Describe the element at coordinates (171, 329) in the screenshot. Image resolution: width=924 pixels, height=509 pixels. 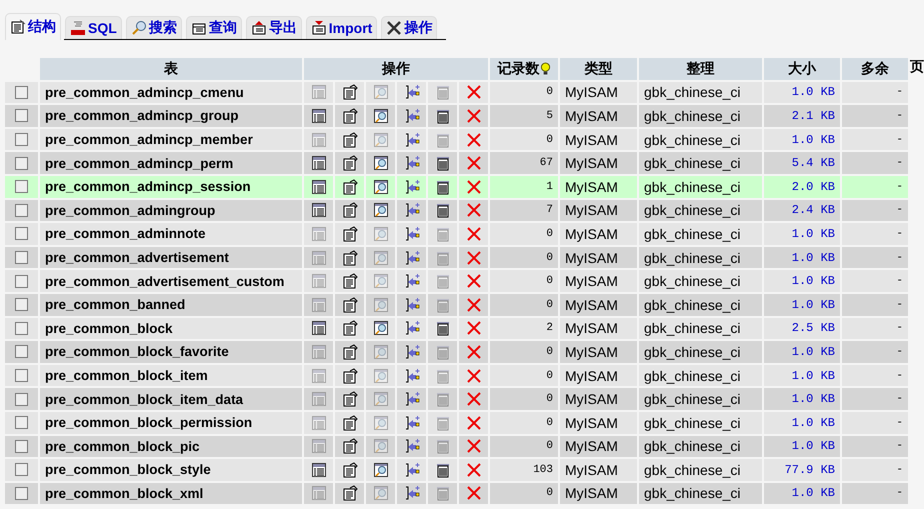
I see `table-name: pre_common_block` at that location.